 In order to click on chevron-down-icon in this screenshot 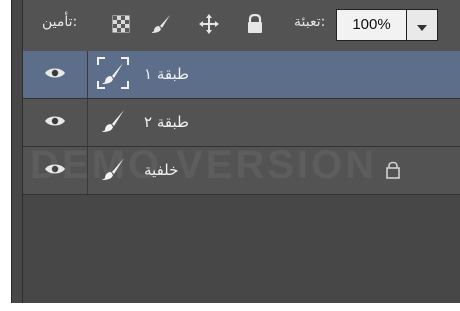, I will do `click(422, 25)`.